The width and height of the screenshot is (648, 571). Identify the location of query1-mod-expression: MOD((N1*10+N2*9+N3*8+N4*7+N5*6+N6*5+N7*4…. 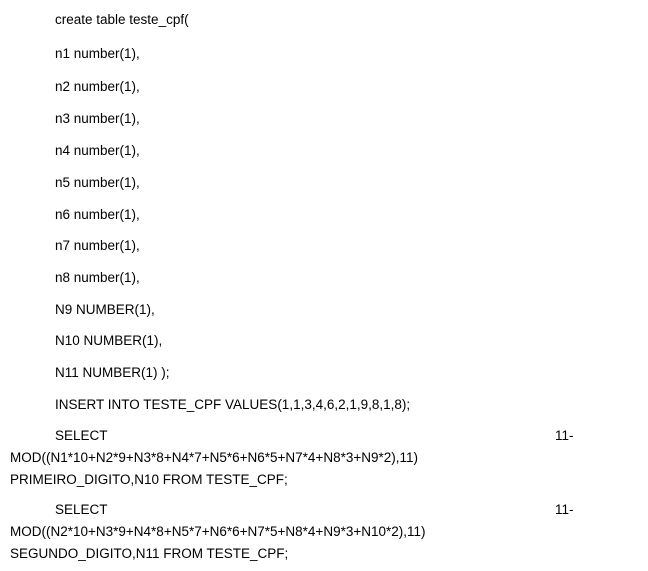
(214, 457).